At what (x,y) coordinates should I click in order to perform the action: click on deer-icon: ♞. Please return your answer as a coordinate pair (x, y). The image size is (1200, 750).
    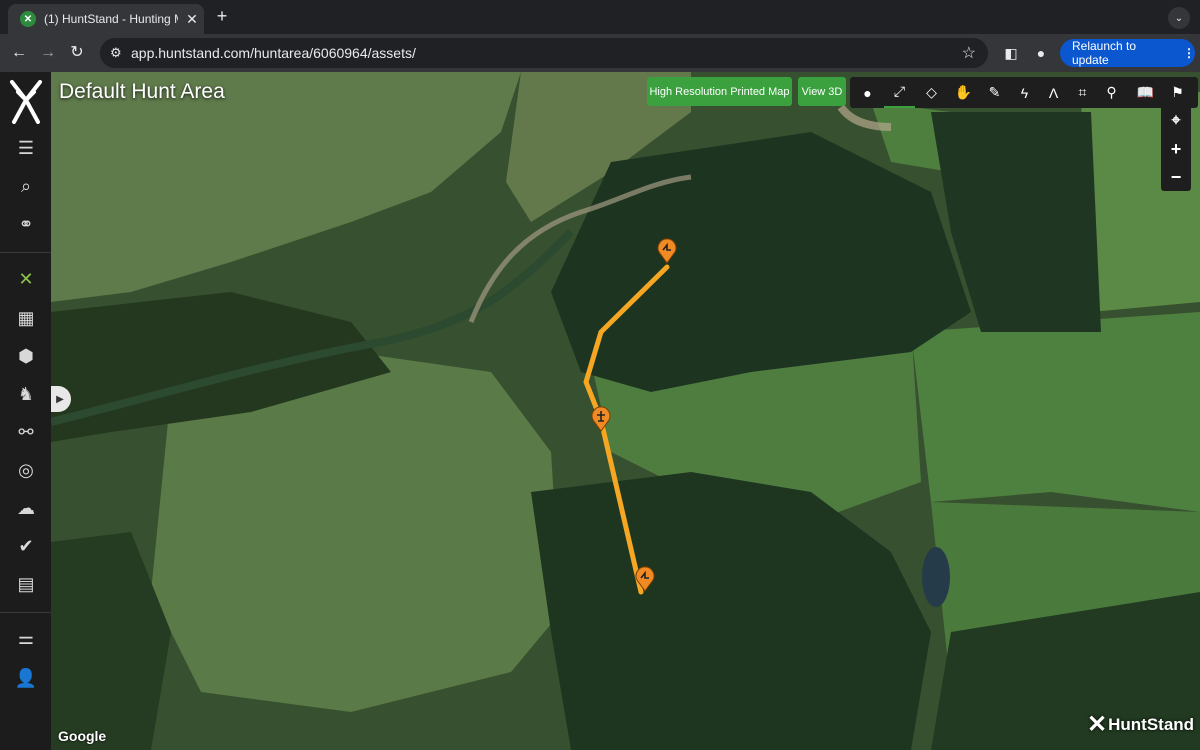
    Looking at the image, I should click on (26, 394).